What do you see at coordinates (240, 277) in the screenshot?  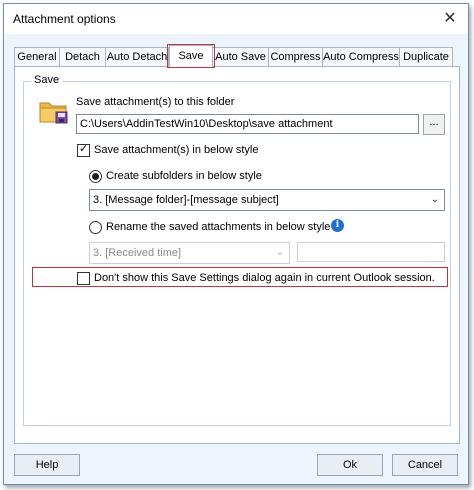 I see `dont-show-highlight` at bounding box center [240, 277].